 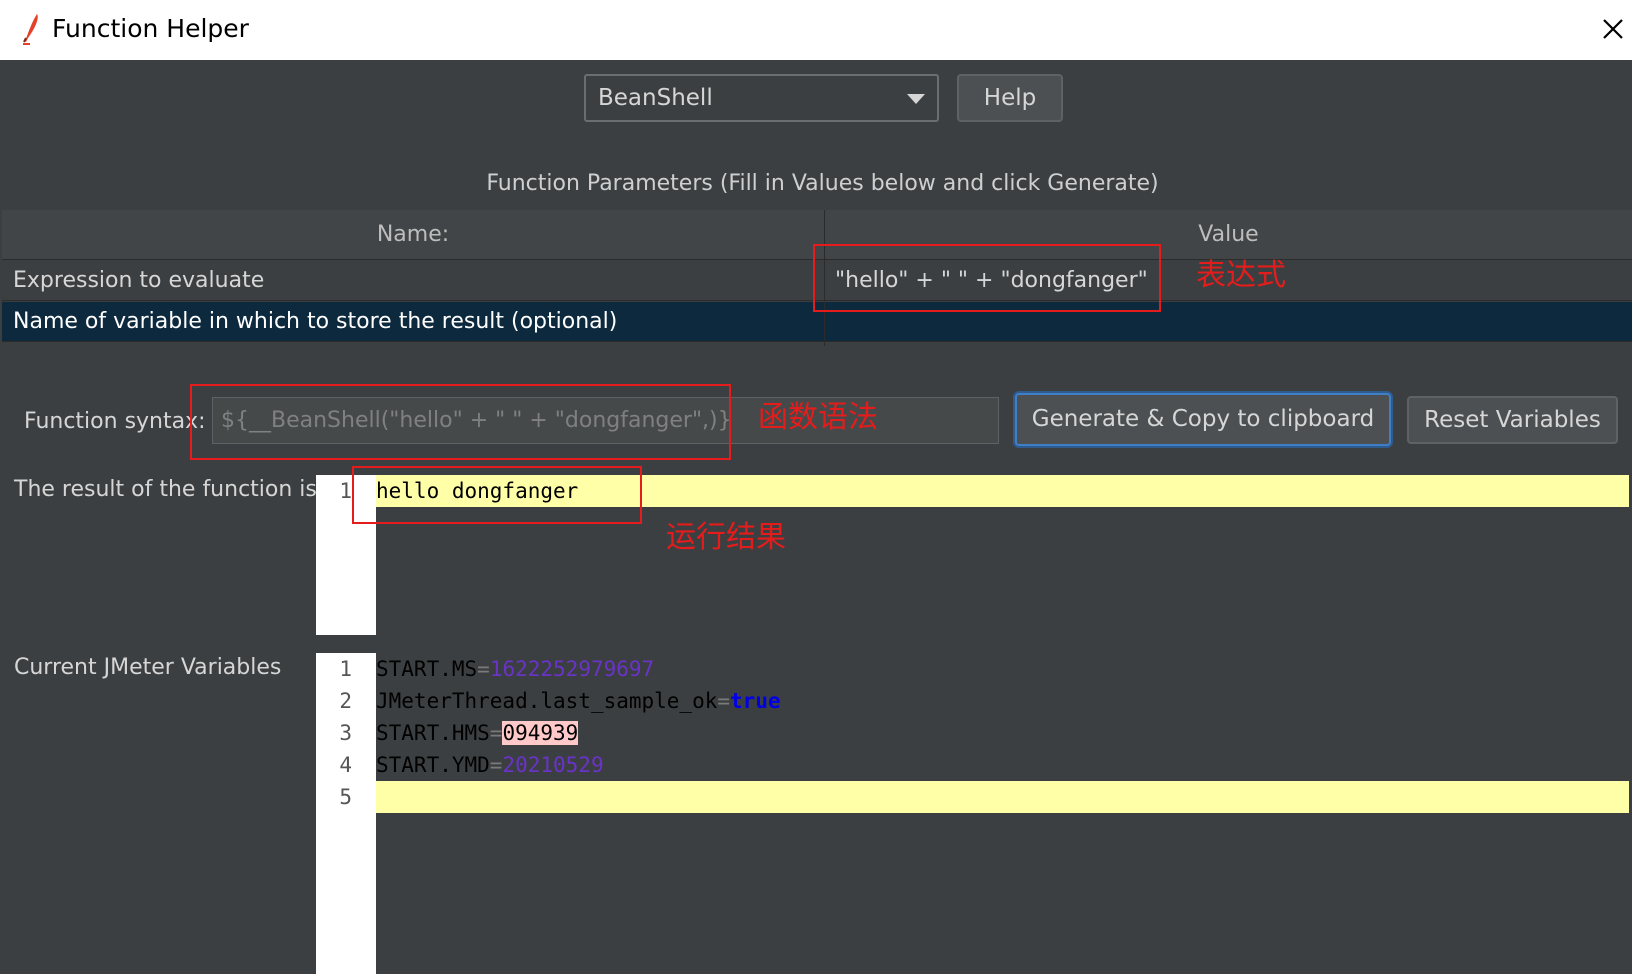 What do you see at coordinates (816, 30) in the screenshot?
I see `title-bar: Function Helper` at bounding box center [816, 30].